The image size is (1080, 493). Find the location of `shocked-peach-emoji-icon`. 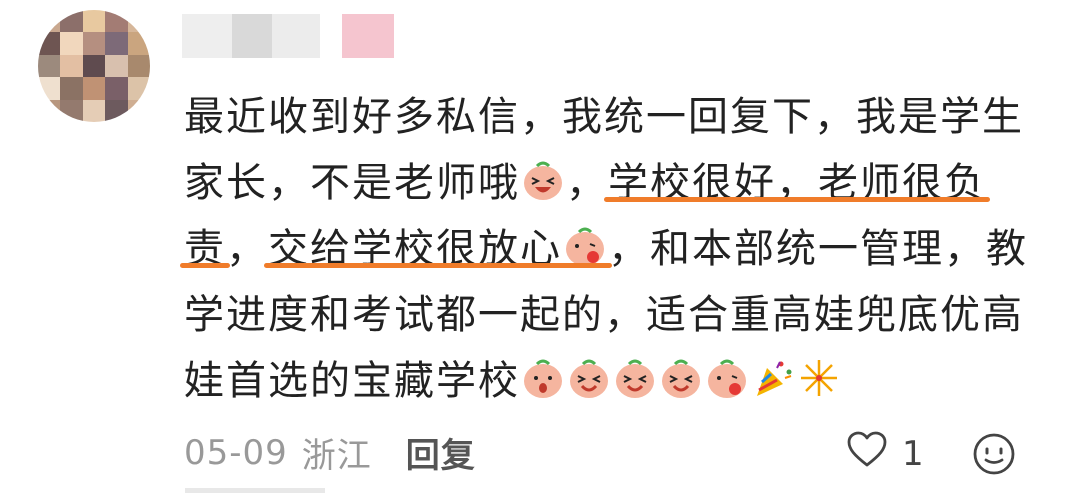

shocked-peach-emoji-icon is located at coordinates (543, 376).